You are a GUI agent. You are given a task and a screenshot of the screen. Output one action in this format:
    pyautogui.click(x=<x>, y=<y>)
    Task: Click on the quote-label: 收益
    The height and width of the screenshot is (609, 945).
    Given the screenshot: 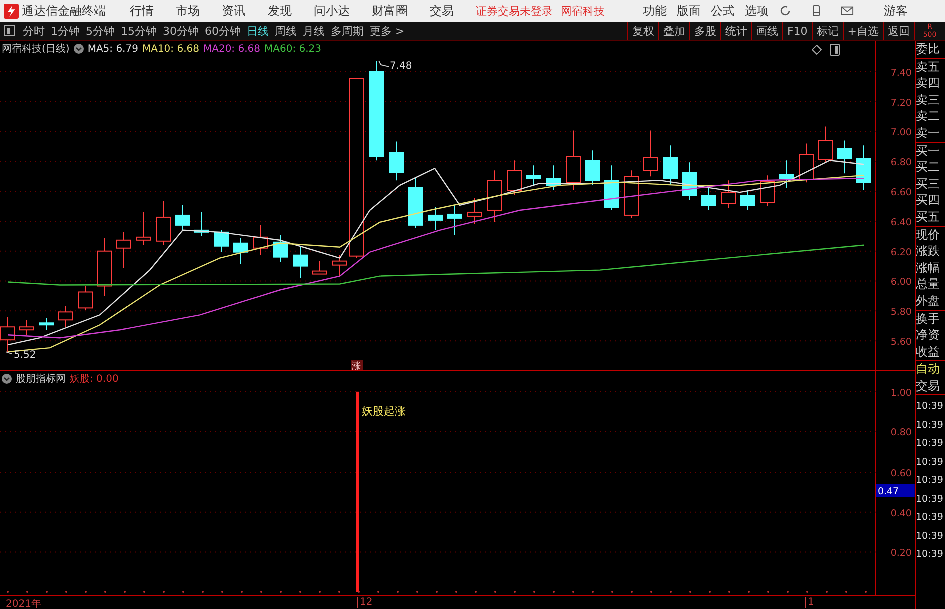 What is the action you would take?
    pyautogui.click(x=928, y=352)
    